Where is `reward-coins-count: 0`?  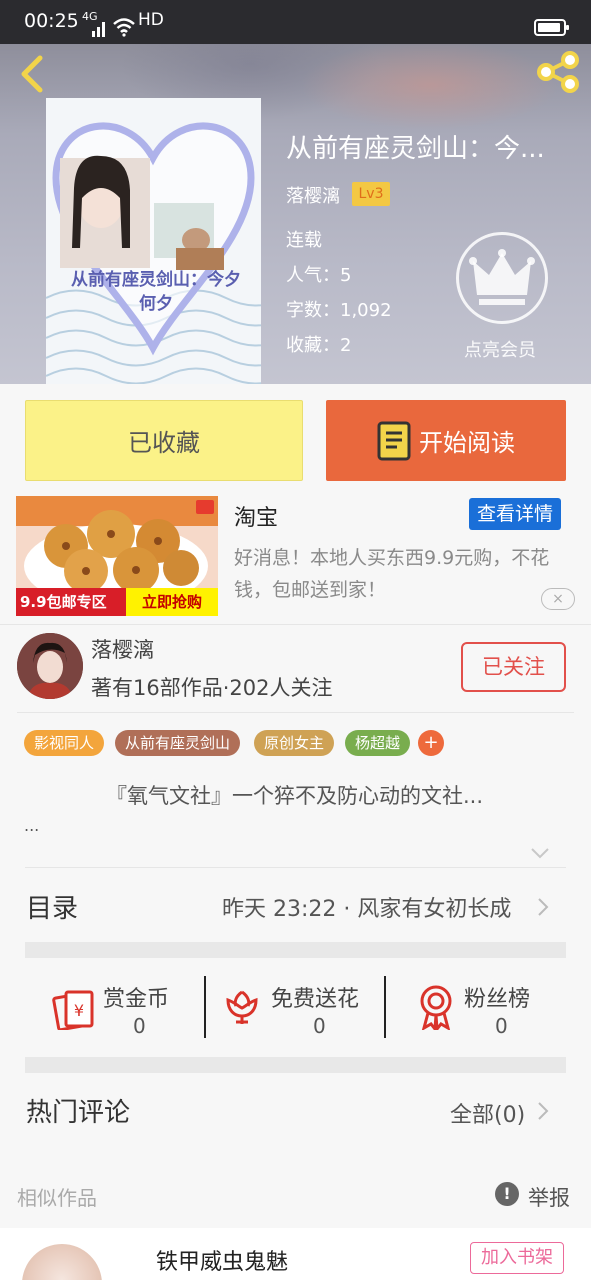
reward-coins-count: 0 is located at coordinates (139, 1026).